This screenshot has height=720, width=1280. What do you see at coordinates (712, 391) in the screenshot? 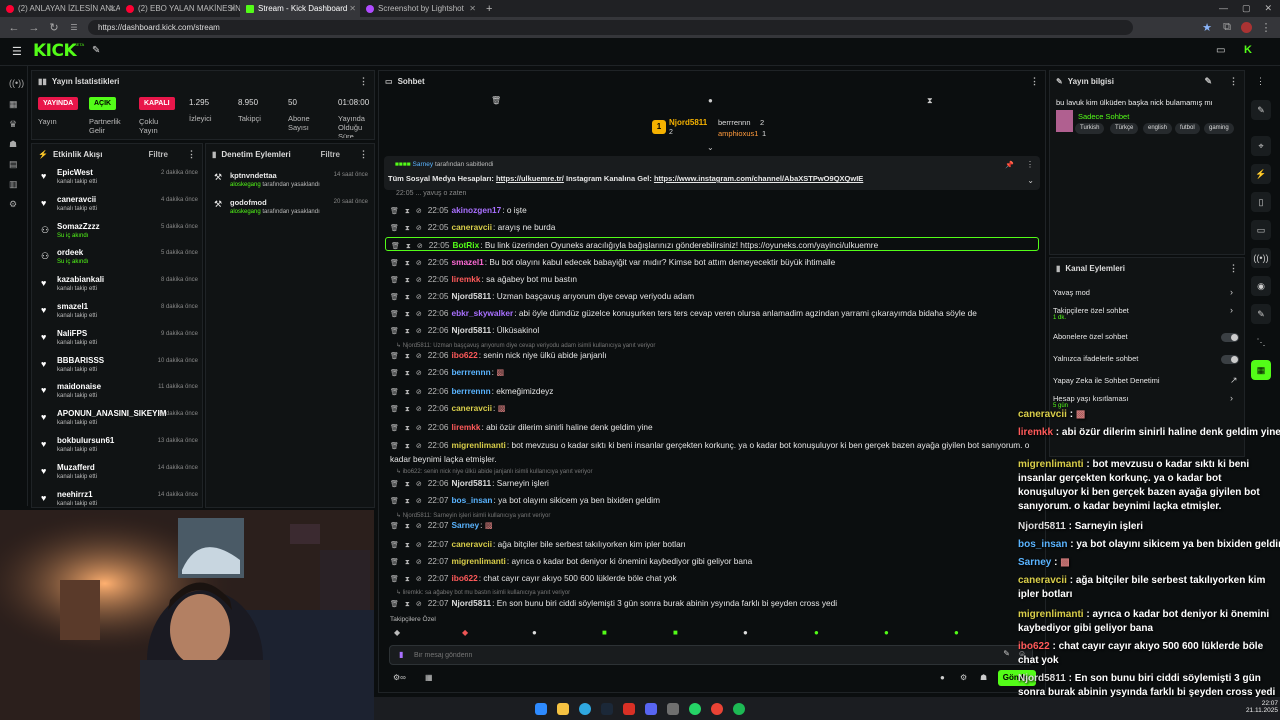
I see `chat-message: 🗑 ⧗ ⊘ 22:06 berrrennn: ekmeğimizdeyz` at bounding box center [712, 391].